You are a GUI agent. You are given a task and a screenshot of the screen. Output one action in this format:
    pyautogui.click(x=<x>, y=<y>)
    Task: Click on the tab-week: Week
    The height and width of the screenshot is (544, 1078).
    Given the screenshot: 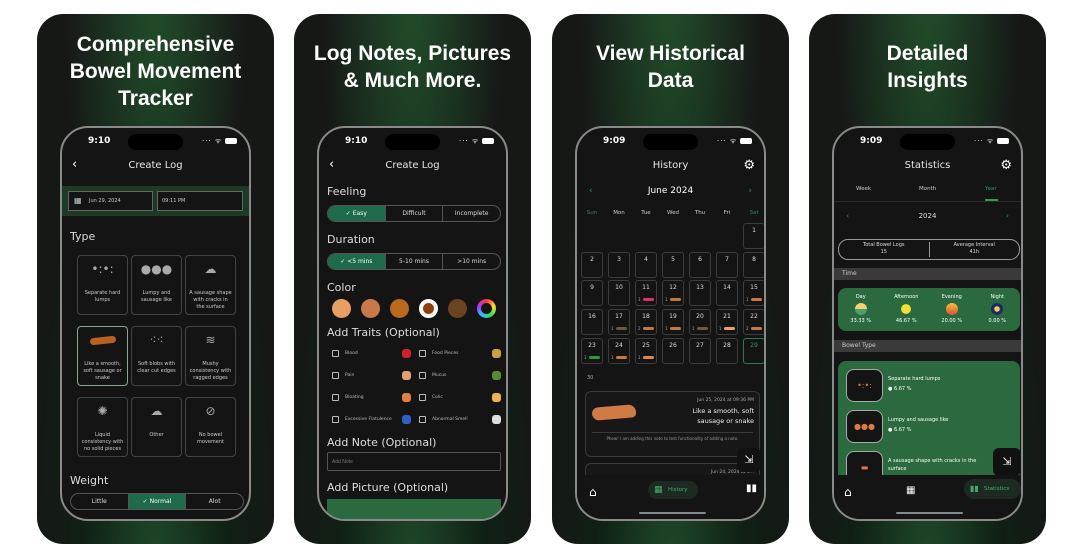 What is the action you would take?
    pyautogui.click(x=863, y=189)
    